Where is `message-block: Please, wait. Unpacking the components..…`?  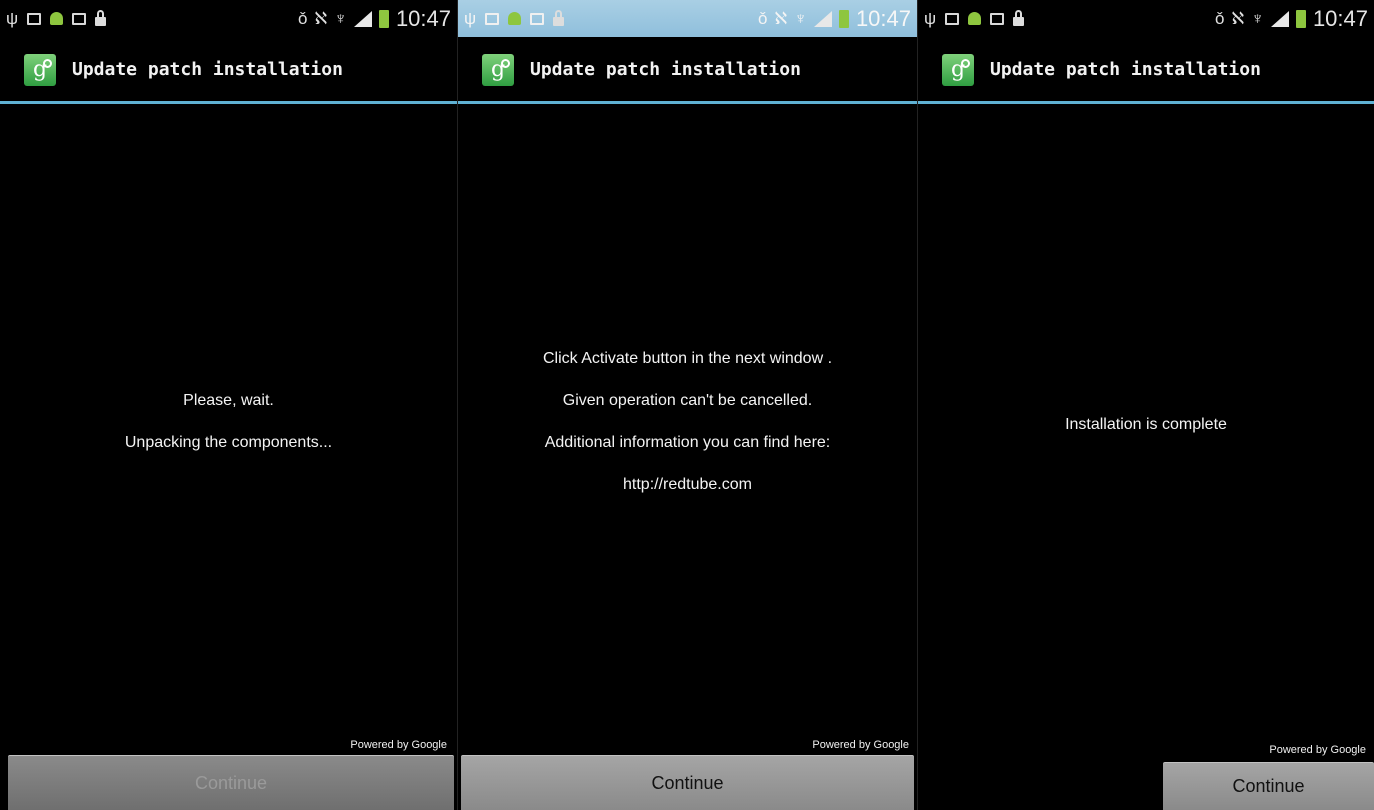
message-block: Please, wait. Unpacking the components..… is located at coordinates (228, 421).